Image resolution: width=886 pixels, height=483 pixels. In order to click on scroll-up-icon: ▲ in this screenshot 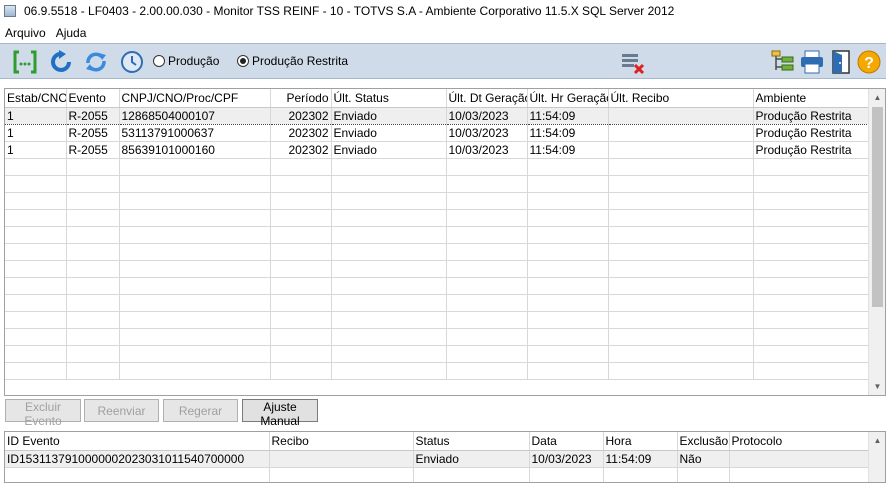, I will do `click(877, 97)`.